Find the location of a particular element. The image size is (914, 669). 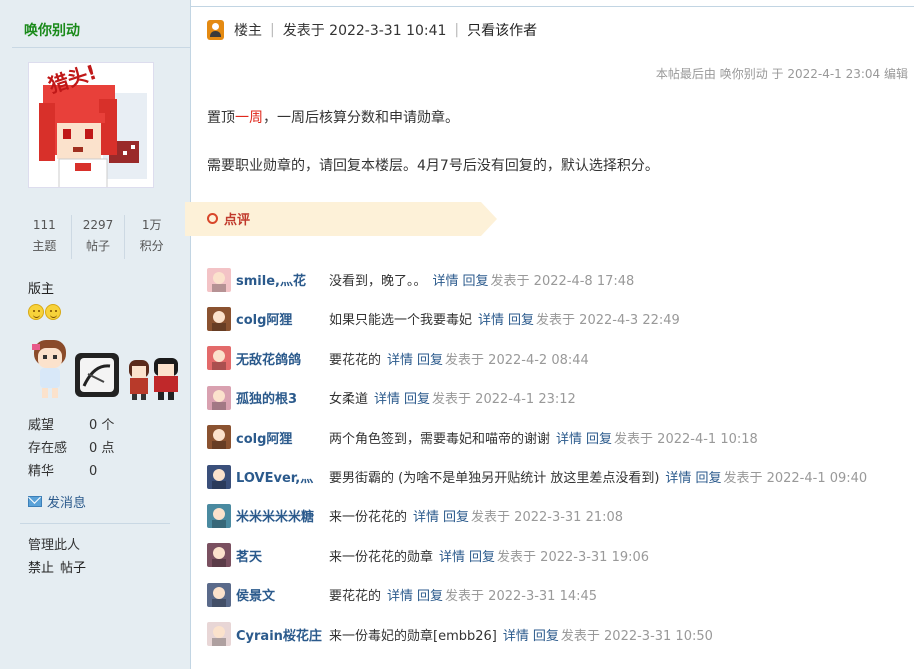

commenter-name: Cyrain桜花庄 is located at coordinates (280, 634).